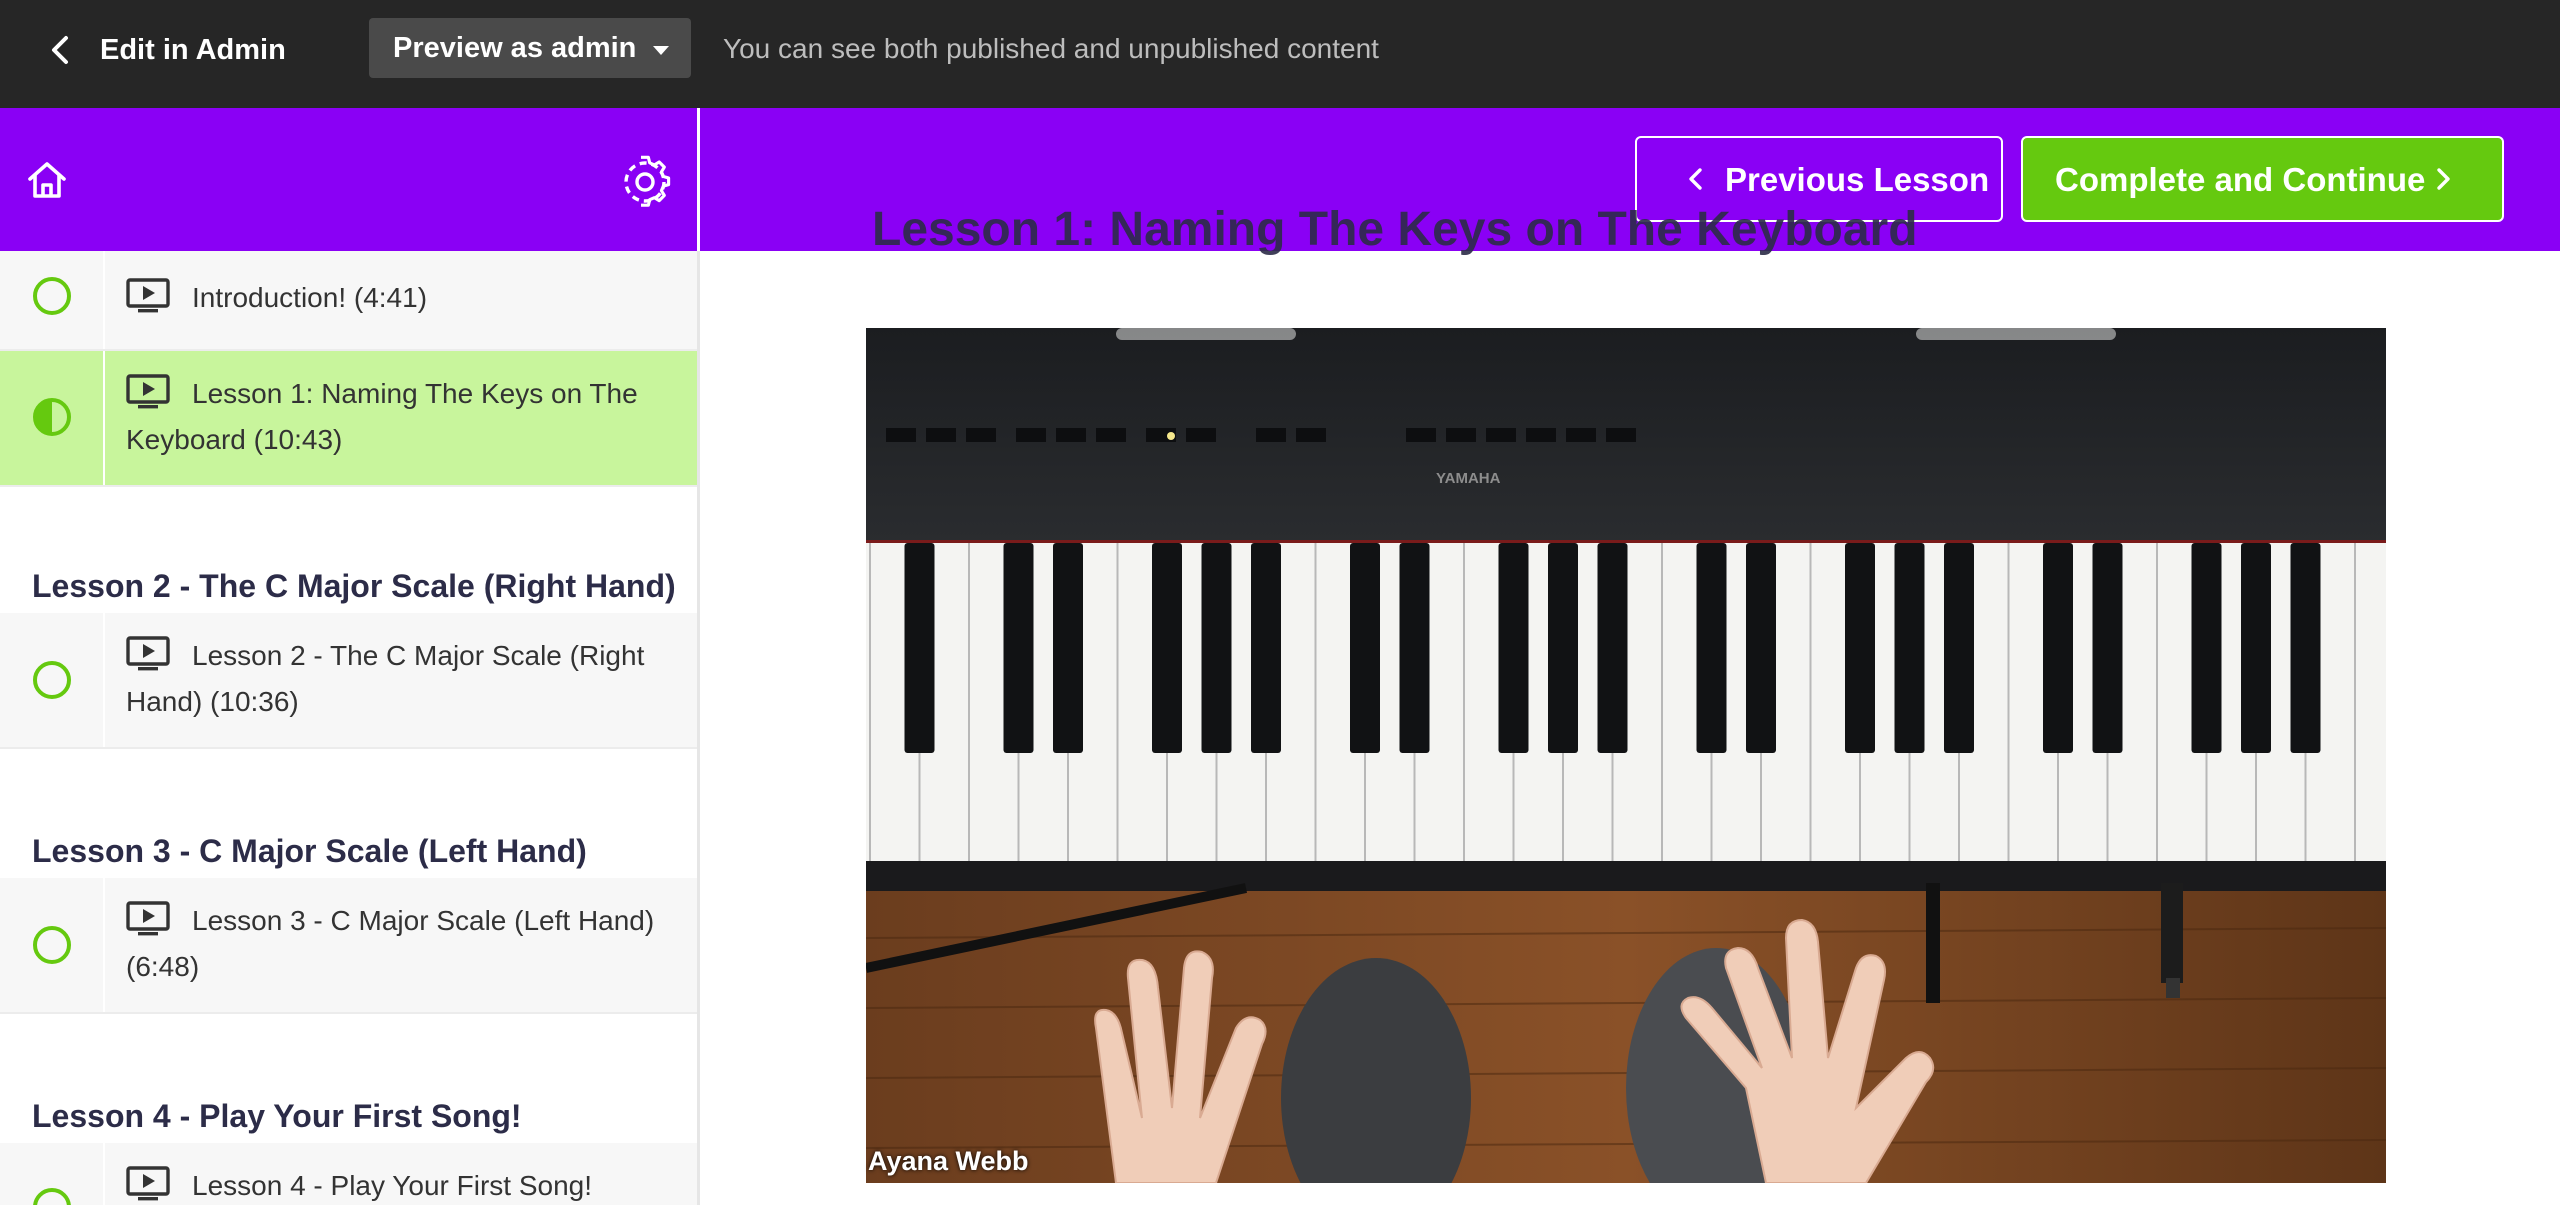  What do you see at coordinates (2240, 179) in the screenshot?
I see `complete-and-continue-label: Complete and Continue` at bounding box center [2240, 179].